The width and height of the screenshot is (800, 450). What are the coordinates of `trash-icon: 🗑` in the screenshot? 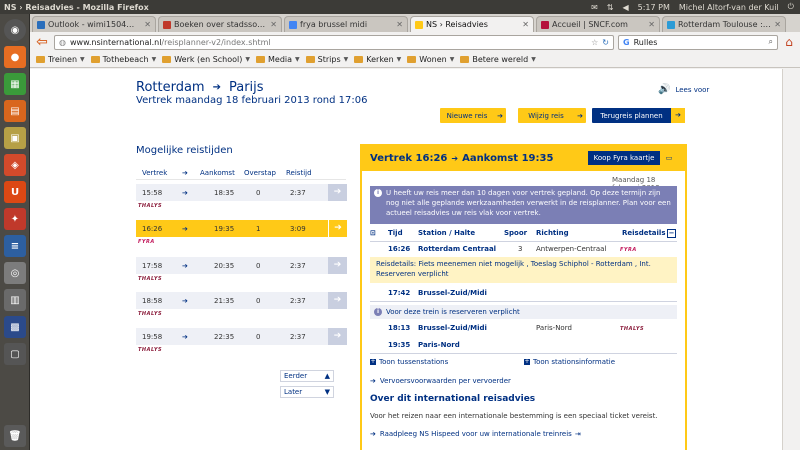 It's located at (15, 436).